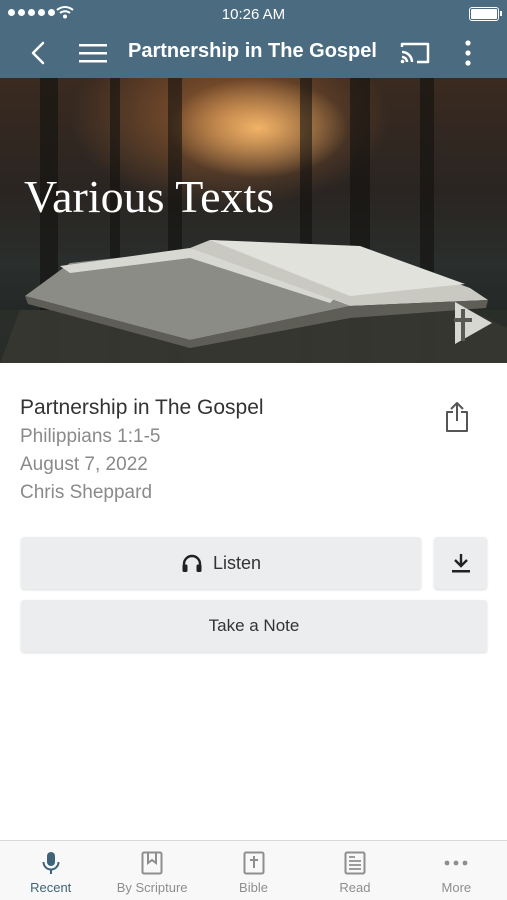  I want to click on listen-button: Listen, so click(221, 563).